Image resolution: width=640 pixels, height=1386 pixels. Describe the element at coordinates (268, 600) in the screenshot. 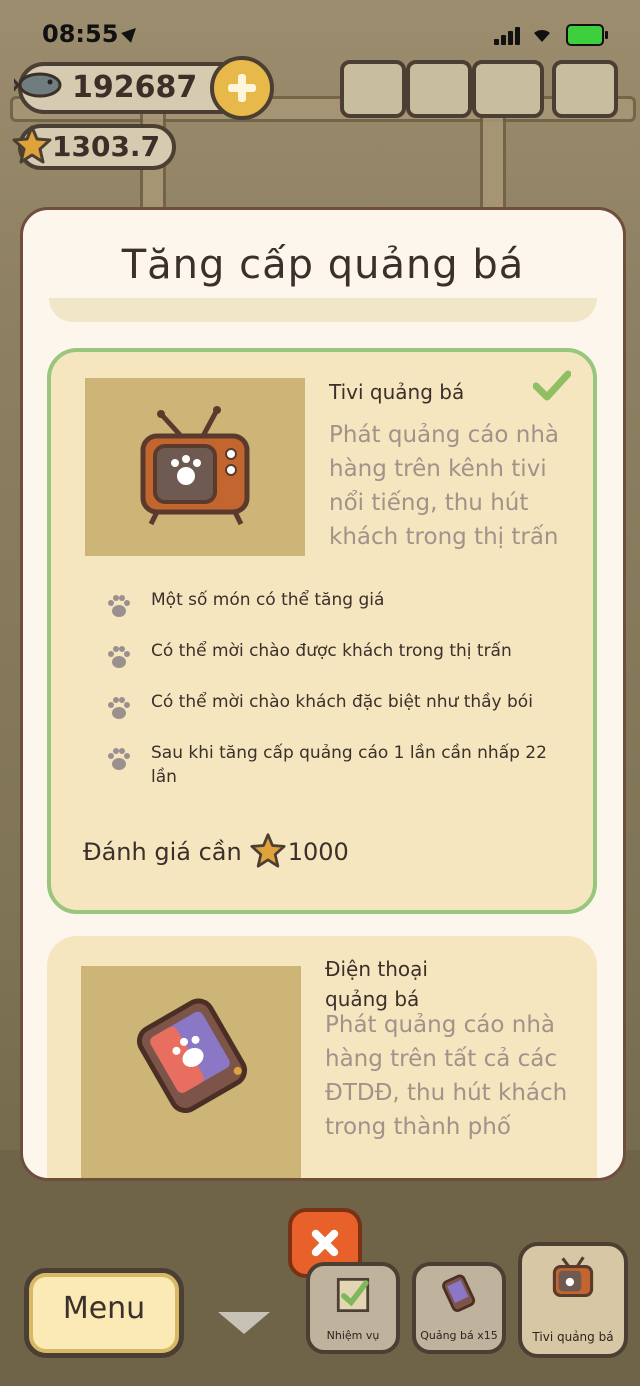

I see `perk-text: Một số món có thể tăng giá` at that location.